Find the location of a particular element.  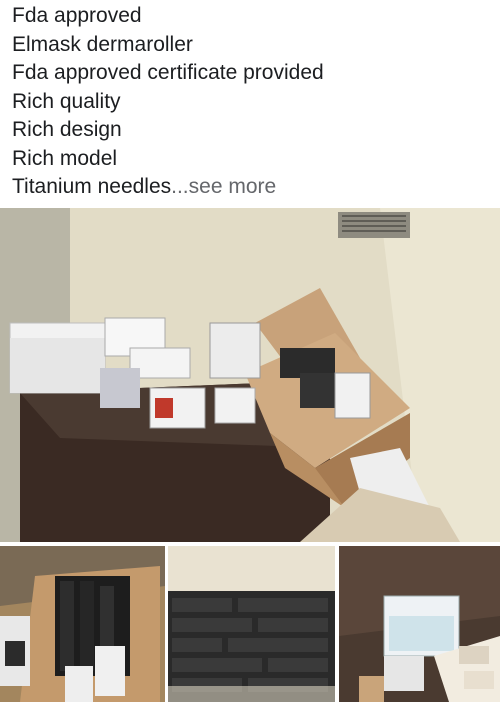

open-box-with-products-photo is located at coordinates (82, 624).